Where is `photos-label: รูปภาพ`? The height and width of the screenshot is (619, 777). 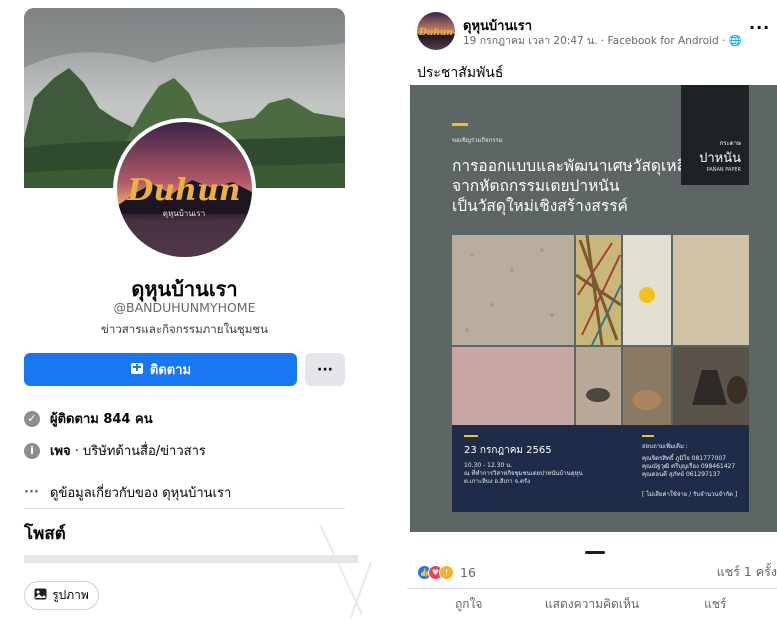 photos-label: รูปภาพ is located at coordinates (70, 595).